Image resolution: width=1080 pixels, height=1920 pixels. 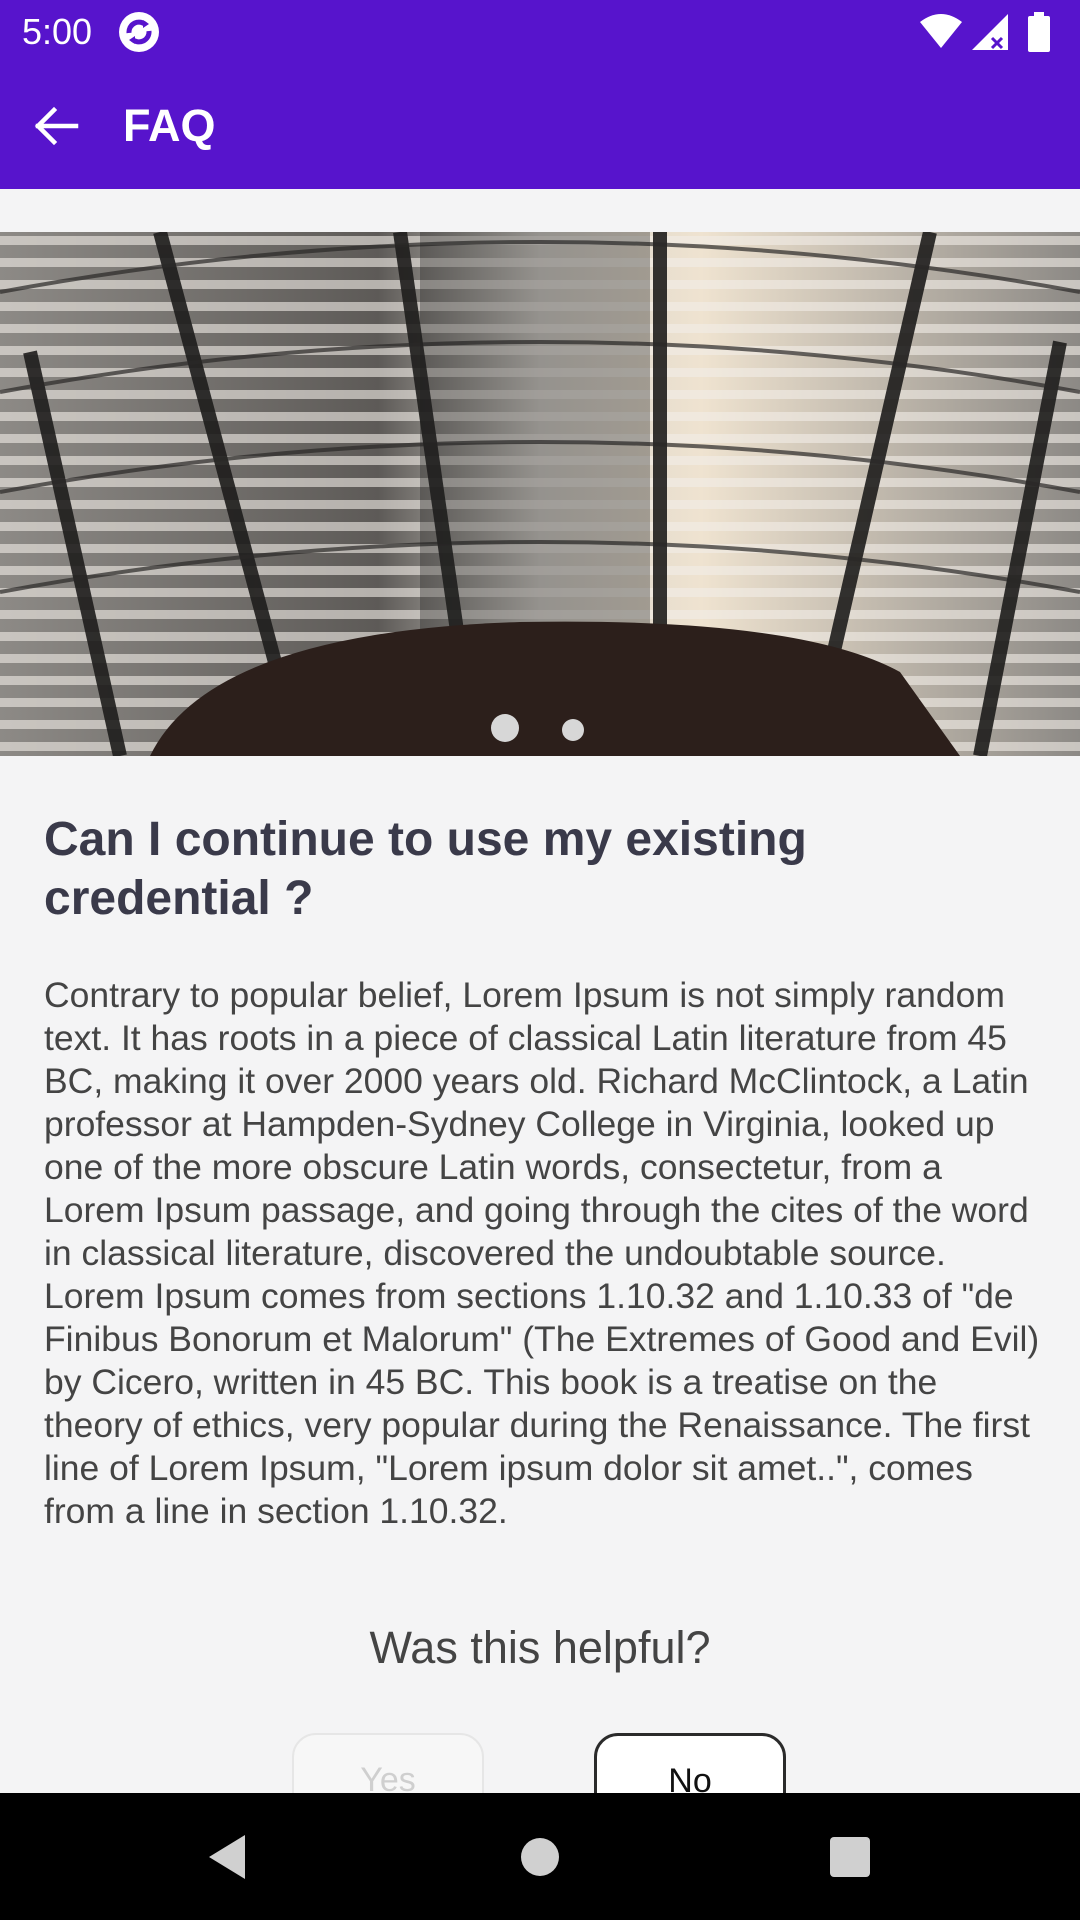 I want to click on nav-recents-button, so click(x=850, y=1856).